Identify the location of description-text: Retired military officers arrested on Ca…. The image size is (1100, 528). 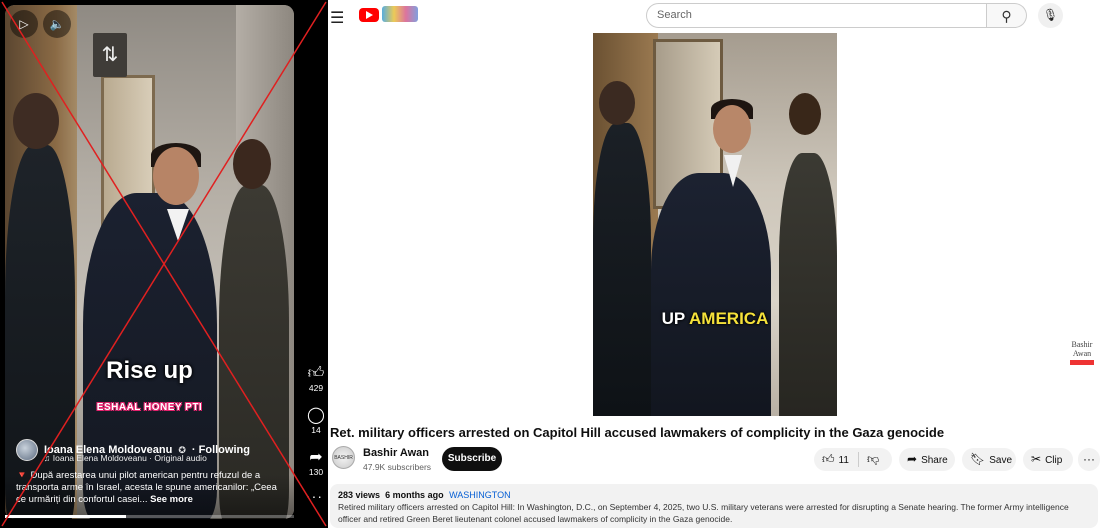
(703, 513).